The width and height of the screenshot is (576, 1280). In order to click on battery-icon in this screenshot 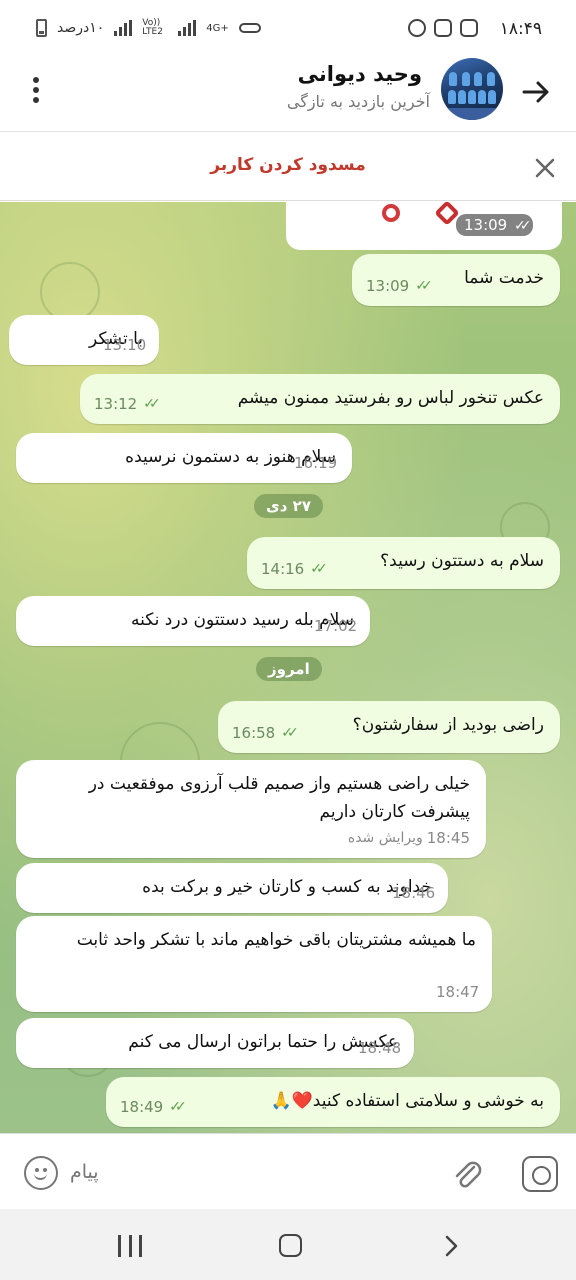, I will do `click(41, 28)`.